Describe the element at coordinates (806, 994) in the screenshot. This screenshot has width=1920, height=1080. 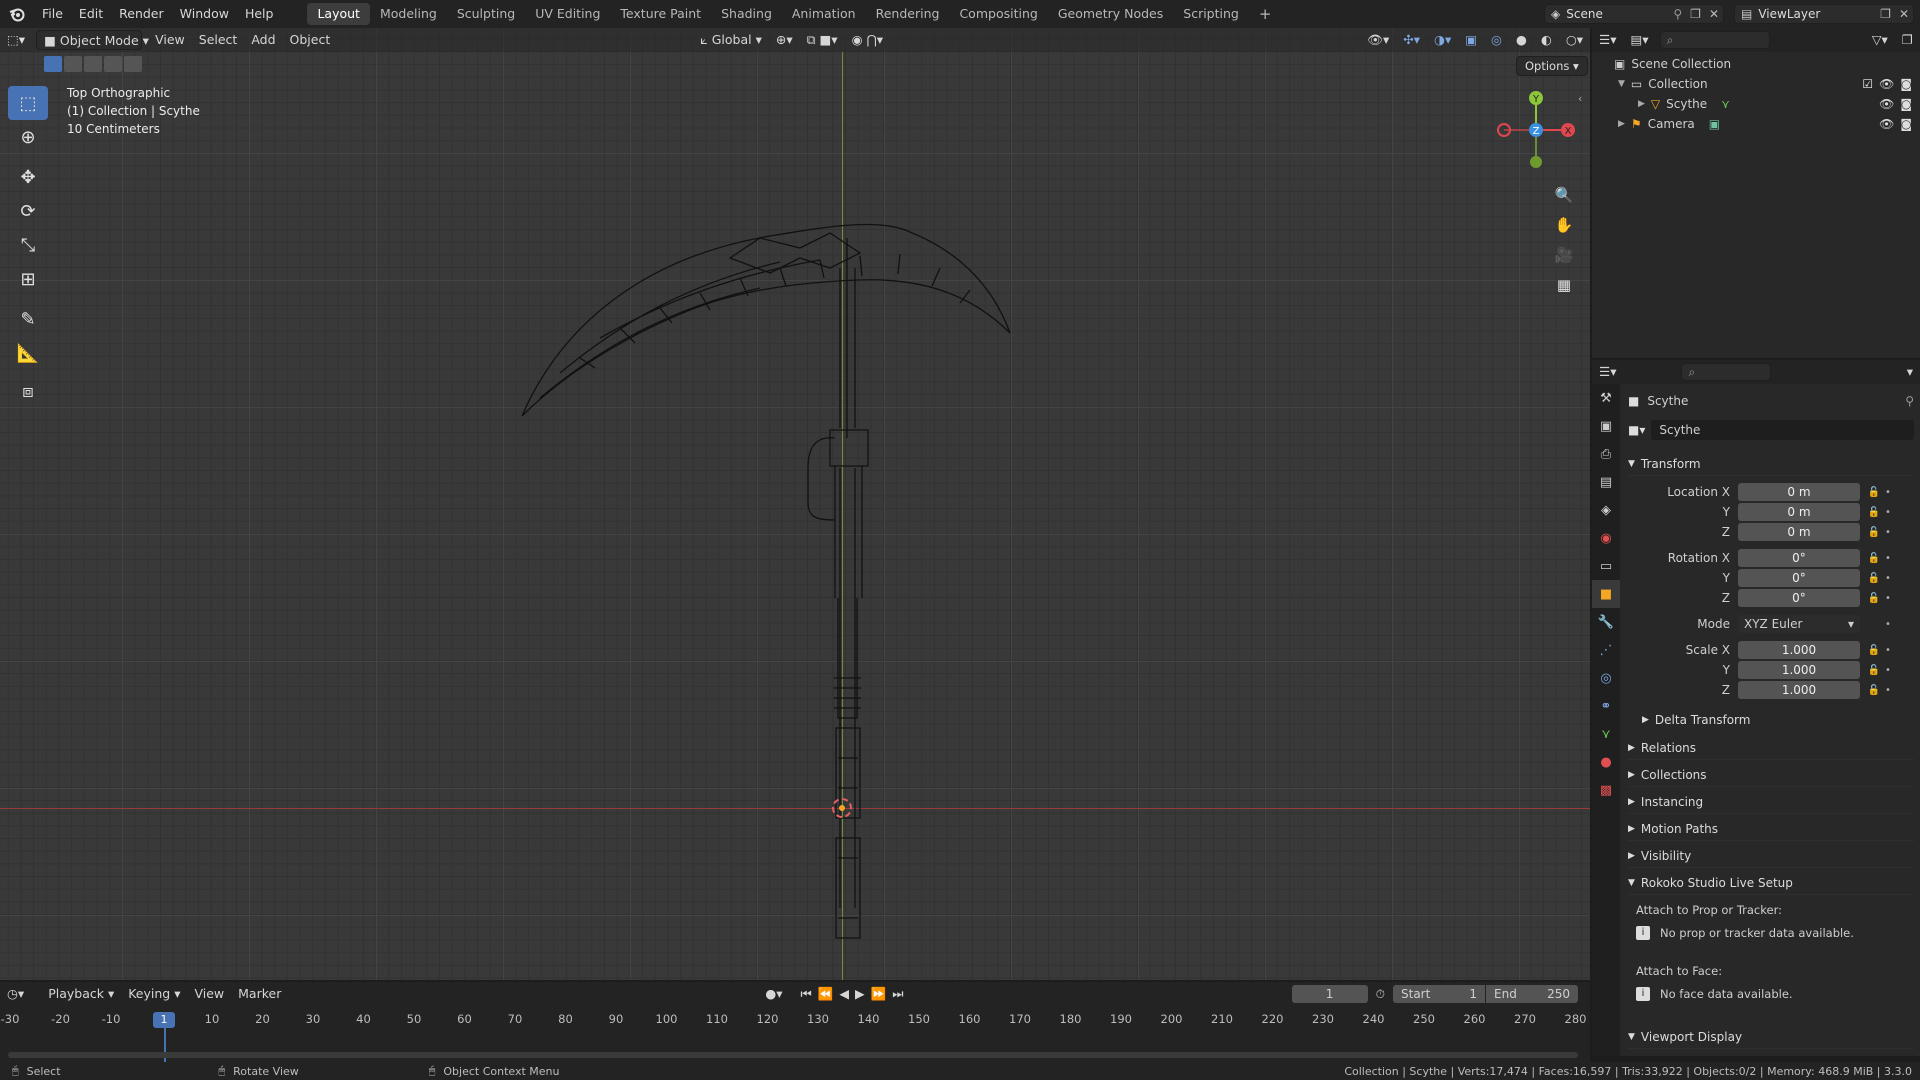
I see `jump-start-icon: ⏮` at that location.